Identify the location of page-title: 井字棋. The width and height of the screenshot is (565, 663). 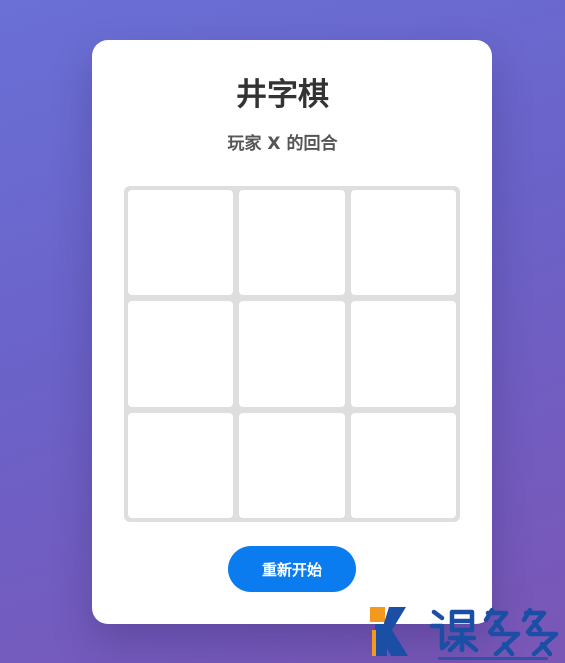
(282, 95).